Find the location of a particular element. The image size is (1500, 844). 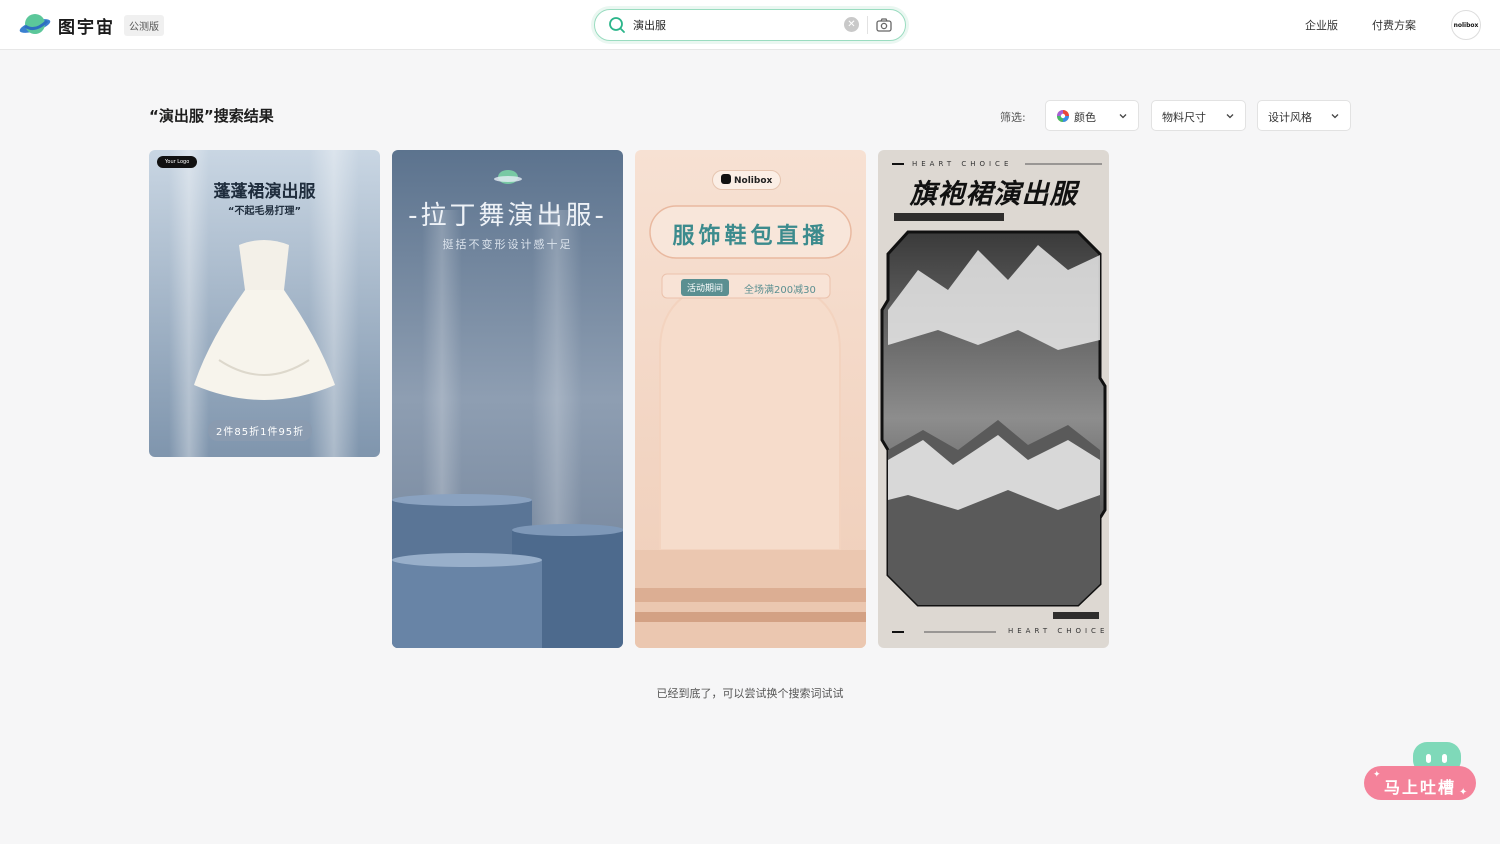

result-card-qipao: HEART CHOICE 旗袍裙演出服 HEART CHOICE is located at coordinates (993, 399).